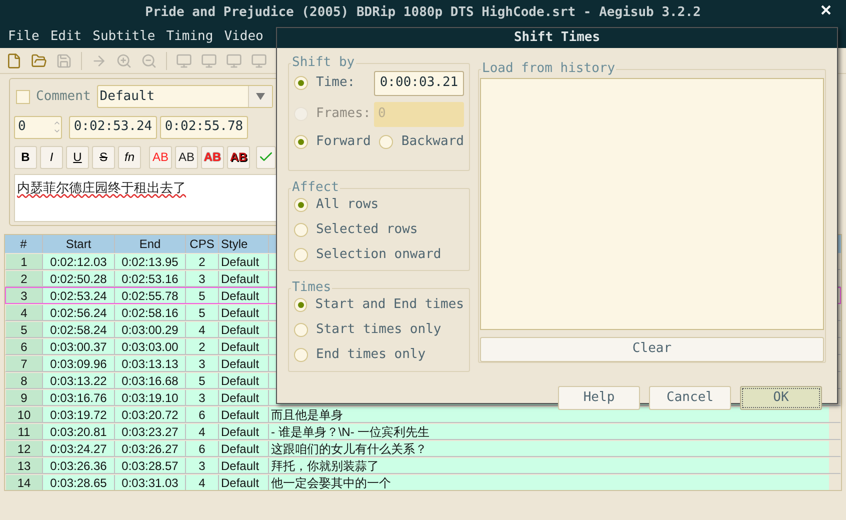  What do you see at coordinates (244, 36) in the screenshot?
I see `menu-item: Video` at bounding box center [244, 36].